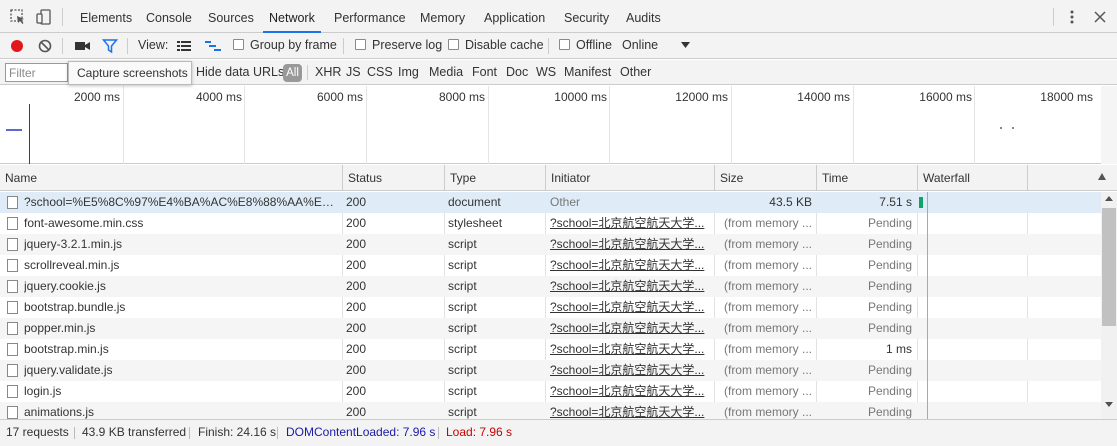  I want to click on tab-console: Console, so click(169, 16).